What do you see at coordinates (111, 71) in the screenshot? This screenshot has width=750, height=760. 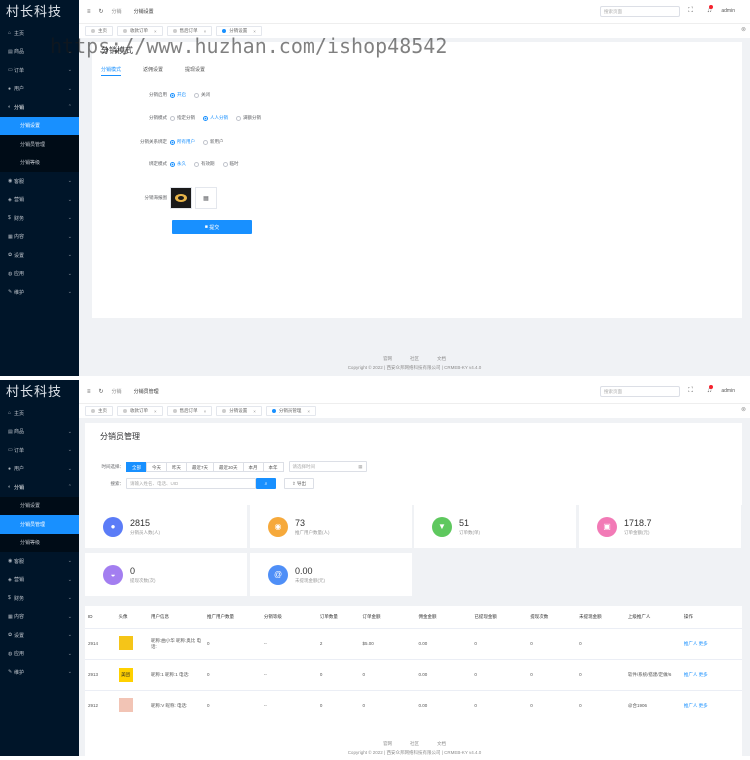 I see `subtab-item: 分销模式` at bounding box center [111, 71].